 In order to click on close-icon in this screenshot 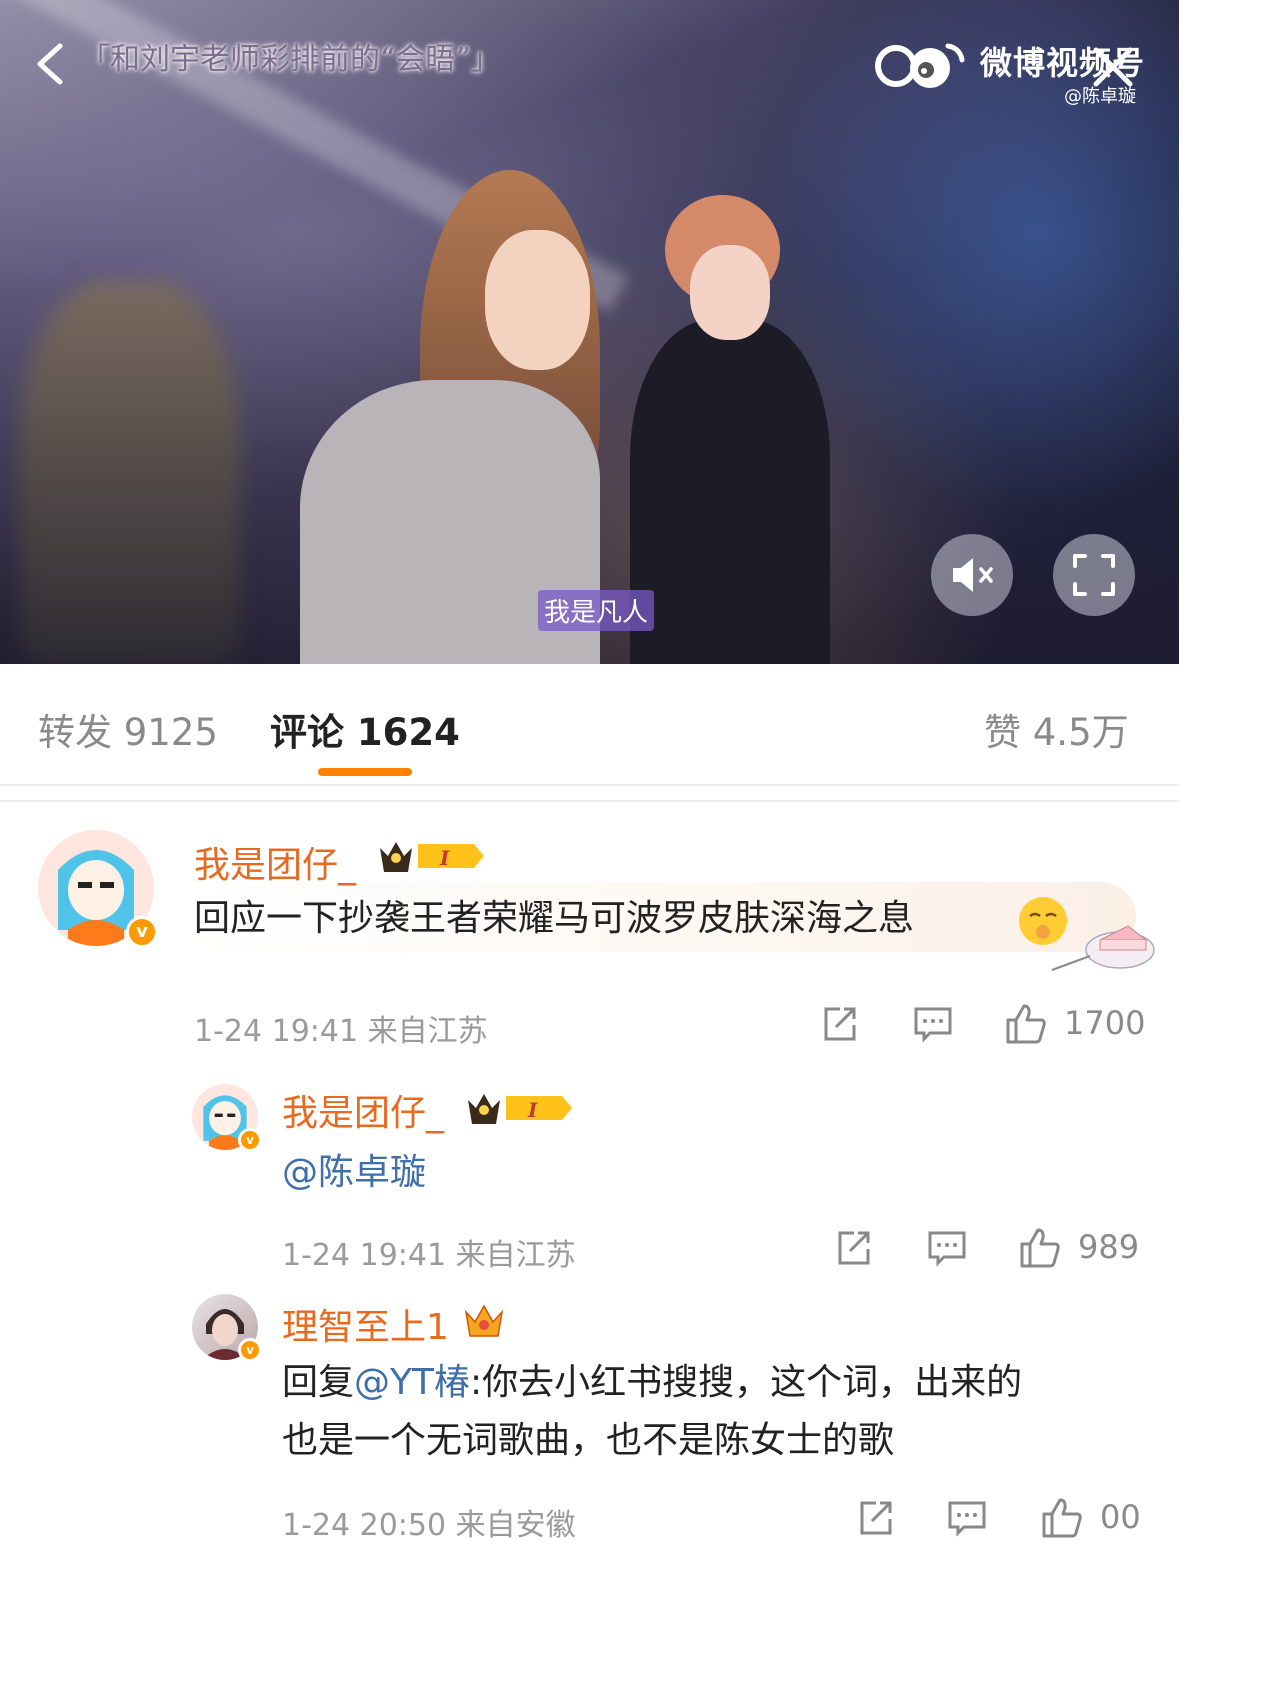, I will do `click(1113, 67)`.